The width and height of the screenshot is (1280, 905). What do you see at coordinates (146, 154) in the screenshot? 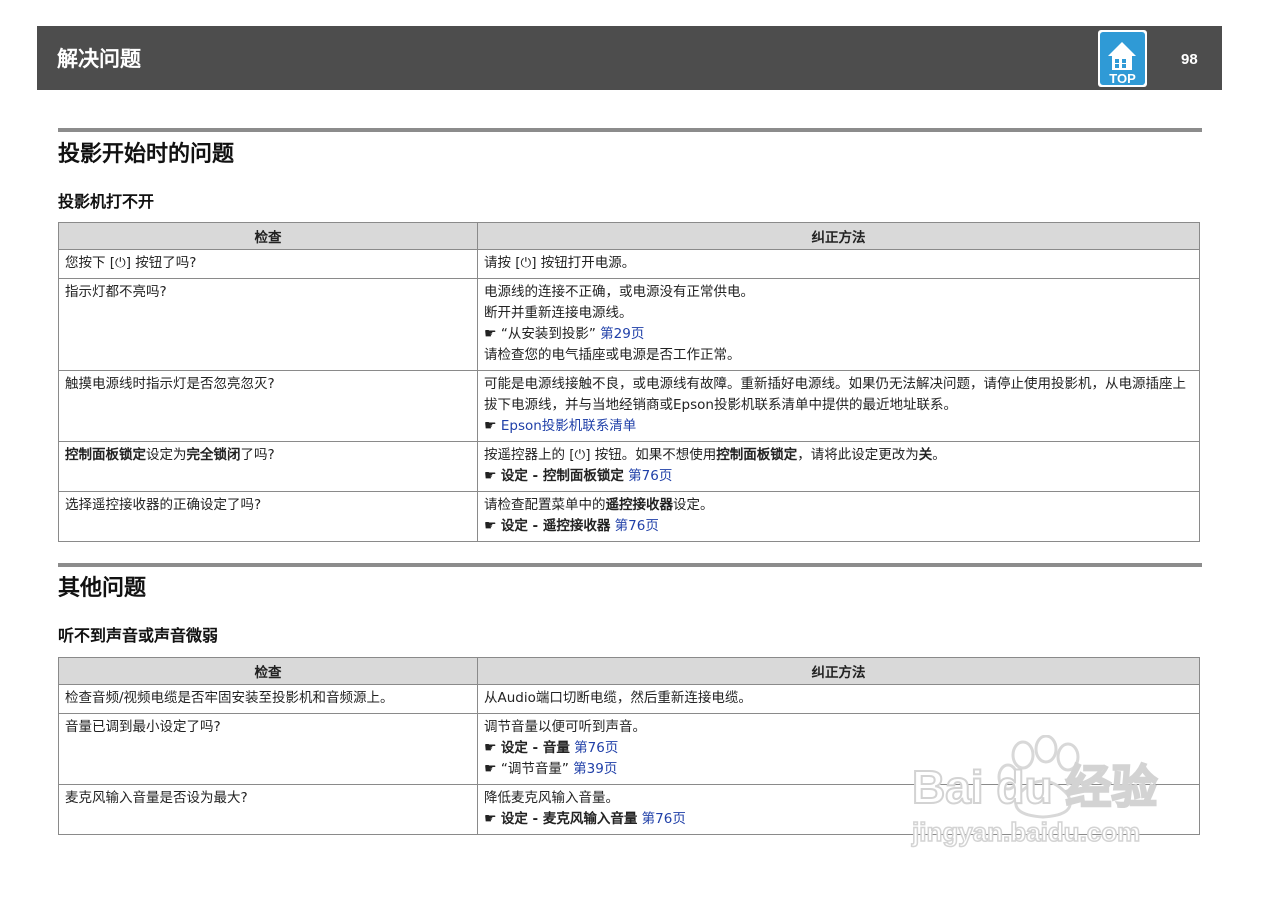
I see `section-title: 投影开始时的问题` at bounding box center [146, 154].